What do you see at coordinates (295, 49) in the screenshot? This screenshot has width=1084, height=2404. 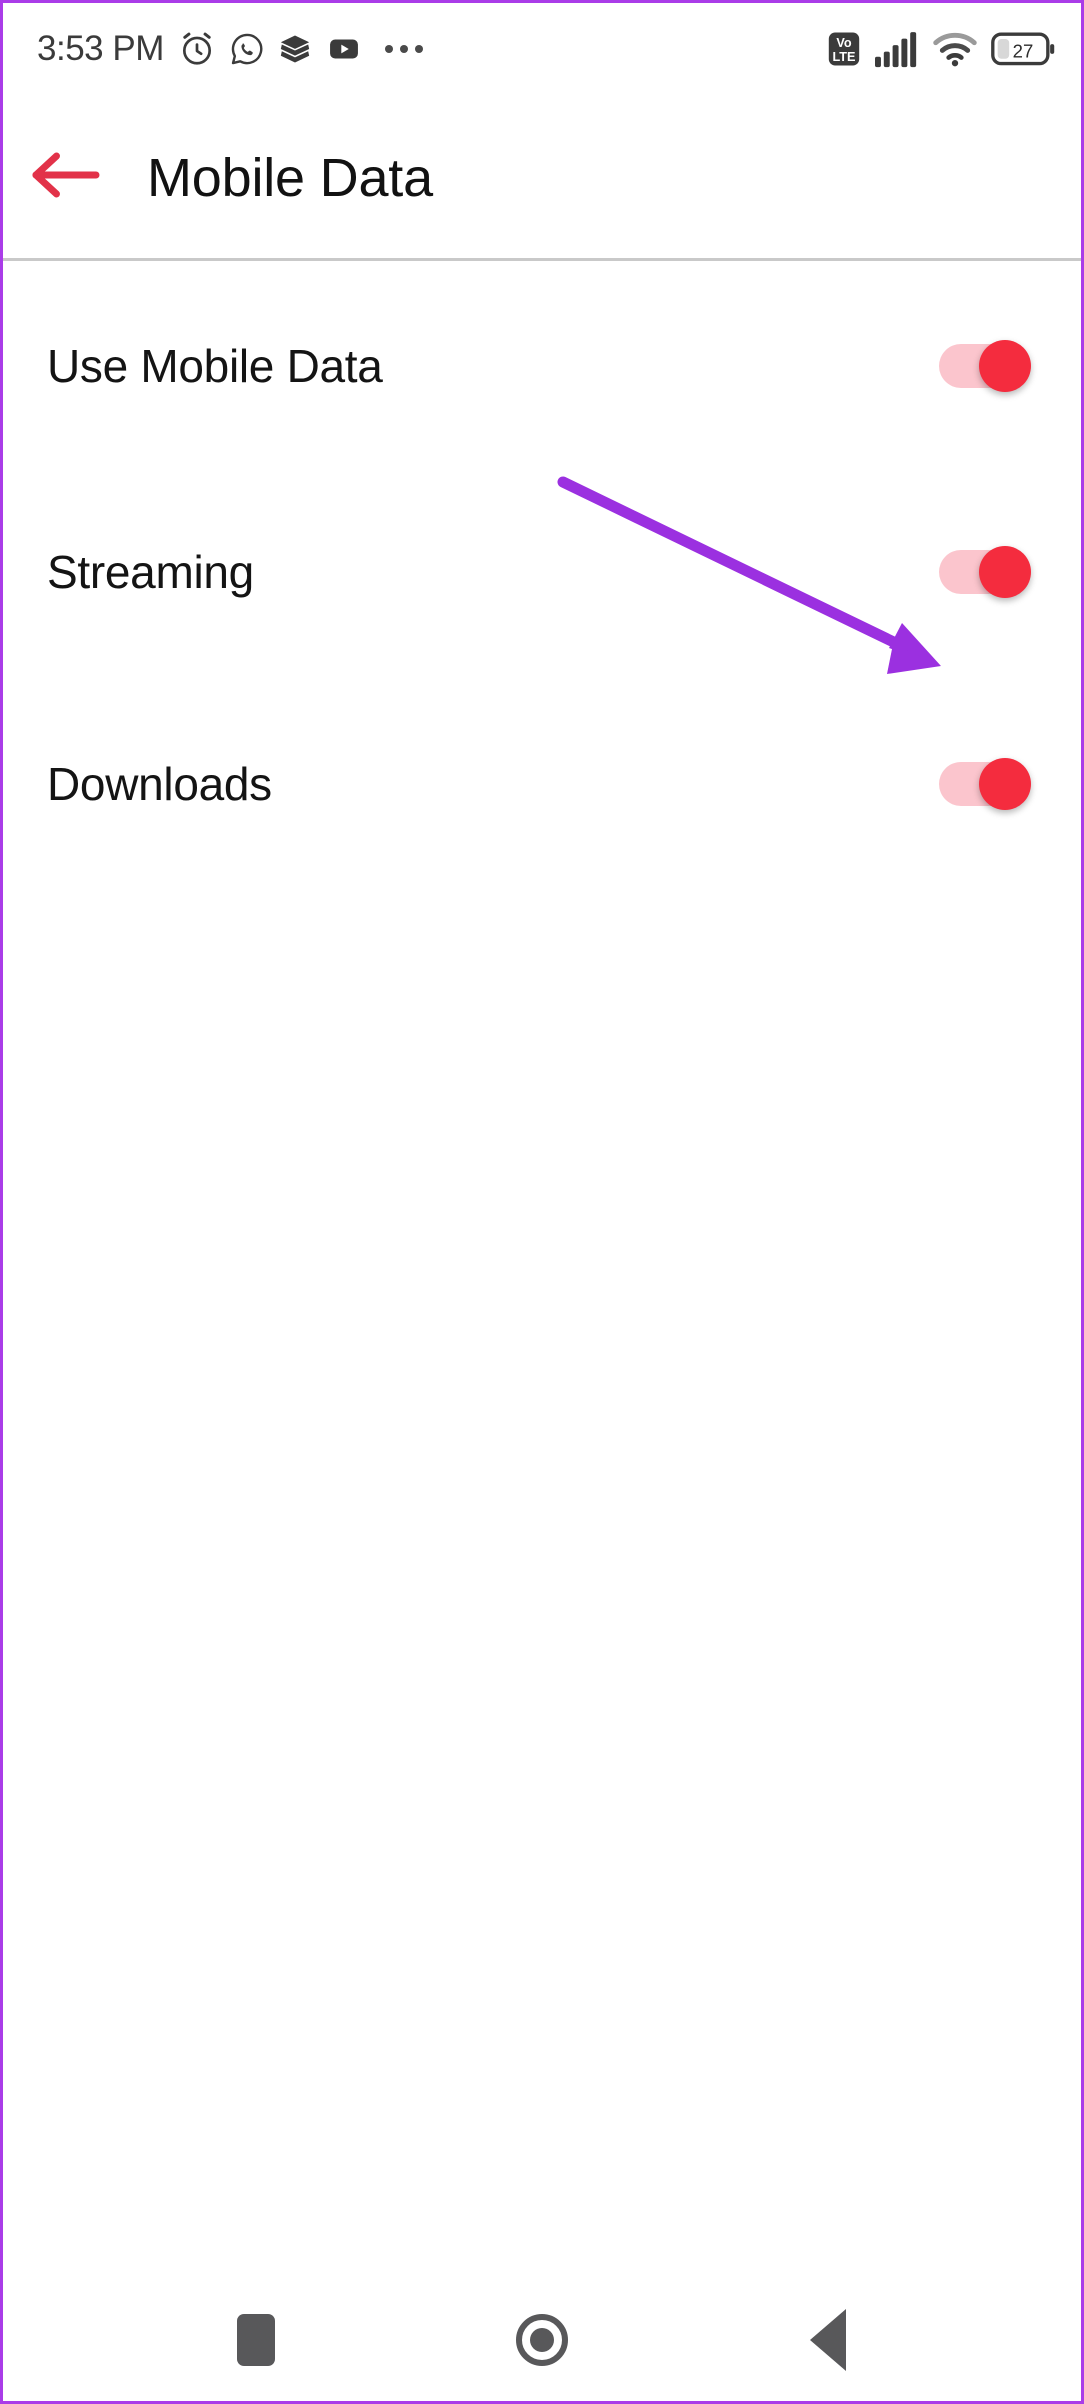 I see `layers-stack-icon` at bounding box center [295, 49].